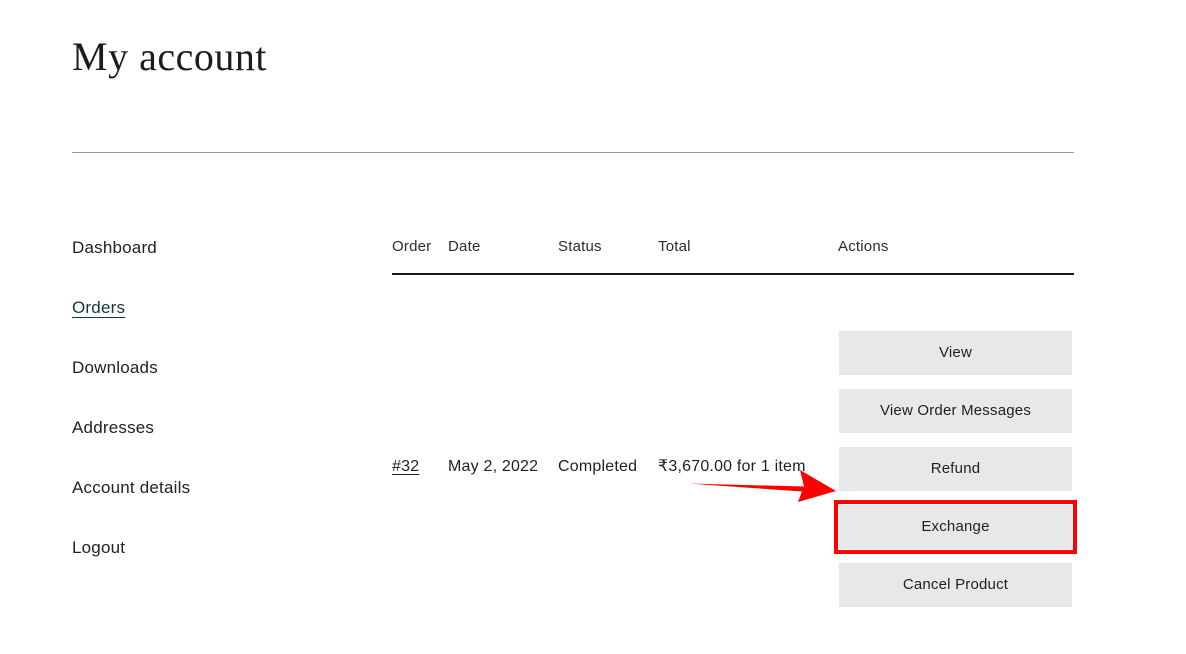  I want to click on order-number-link: #32, so click(405, 466).